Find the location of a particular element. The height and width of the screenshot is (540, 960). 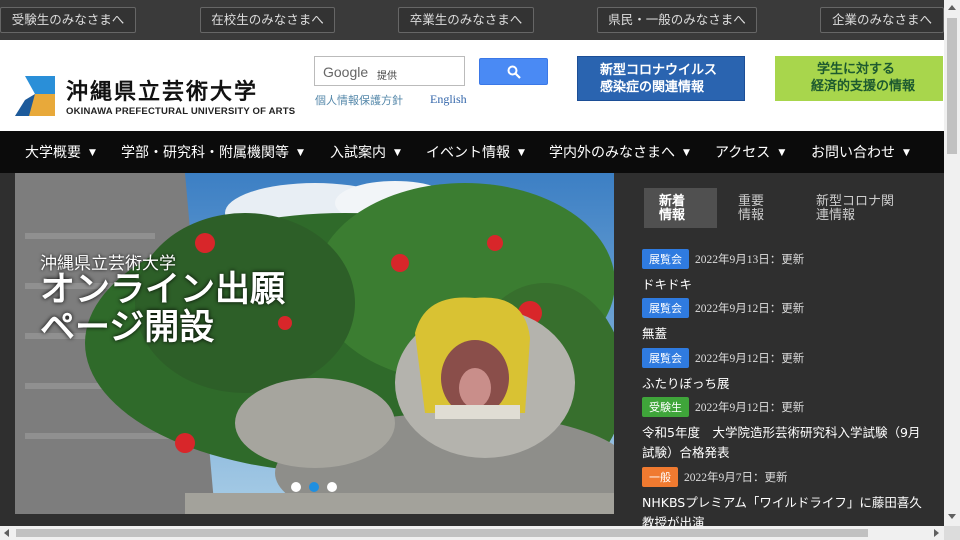

search-input: Google 提供 is located at coordinates (389, 71).